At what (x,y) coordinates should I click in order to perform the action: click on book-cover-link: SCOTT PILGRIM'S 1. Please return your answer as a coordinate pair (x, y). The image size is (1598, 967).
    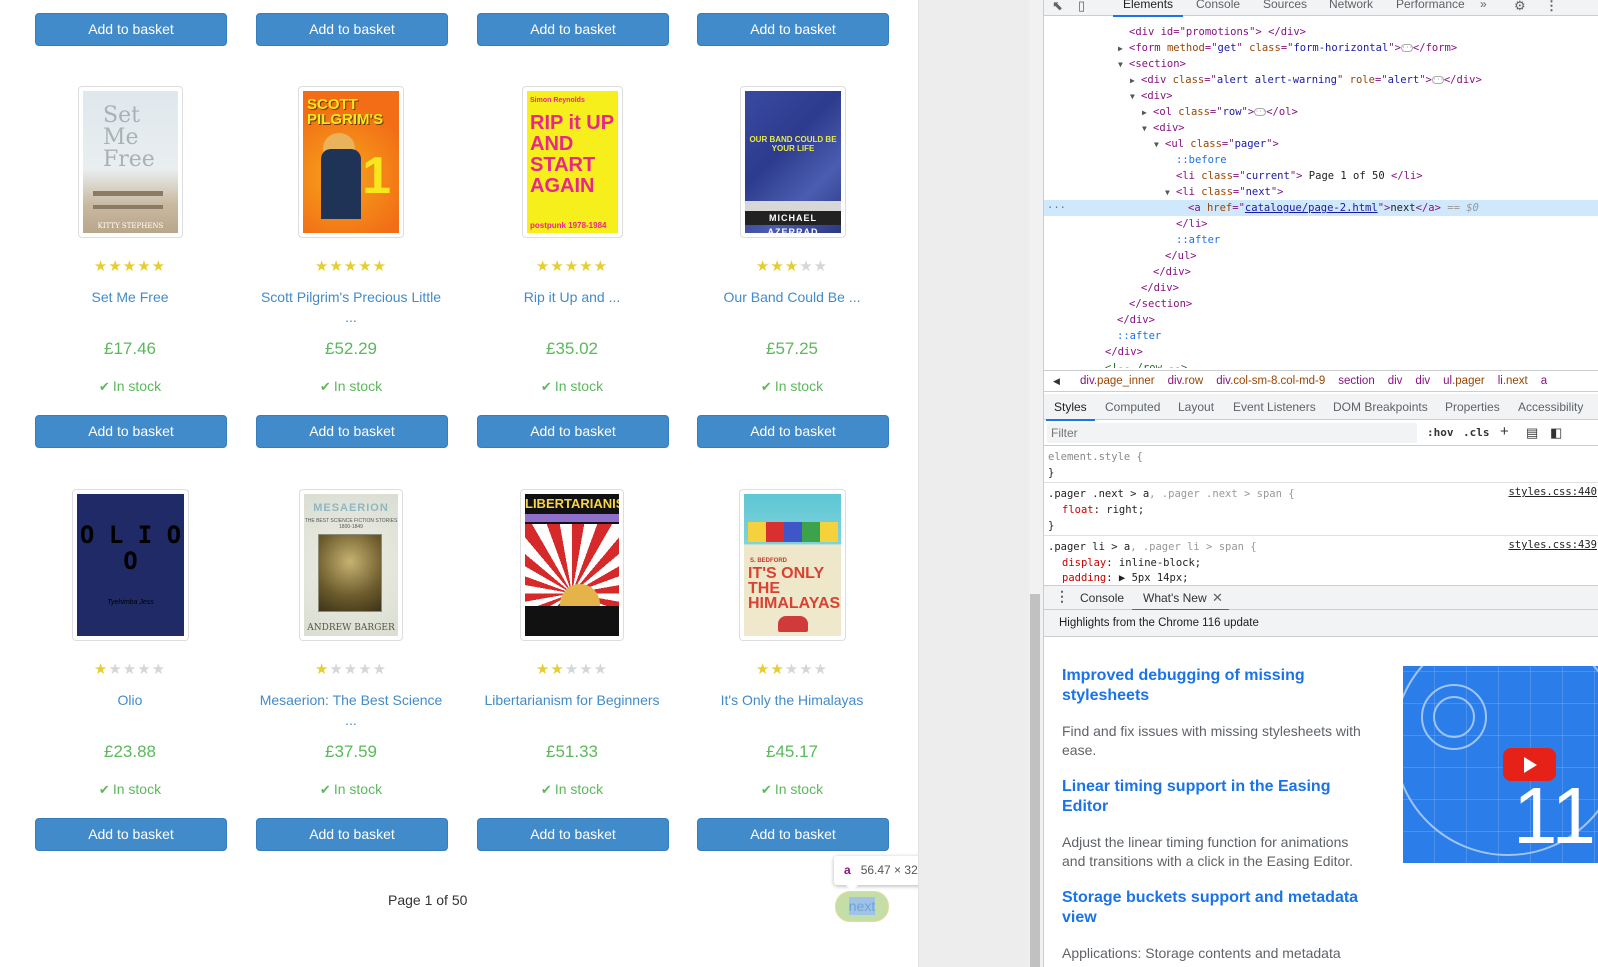
    Looking at the image, I should click on (351, 162).